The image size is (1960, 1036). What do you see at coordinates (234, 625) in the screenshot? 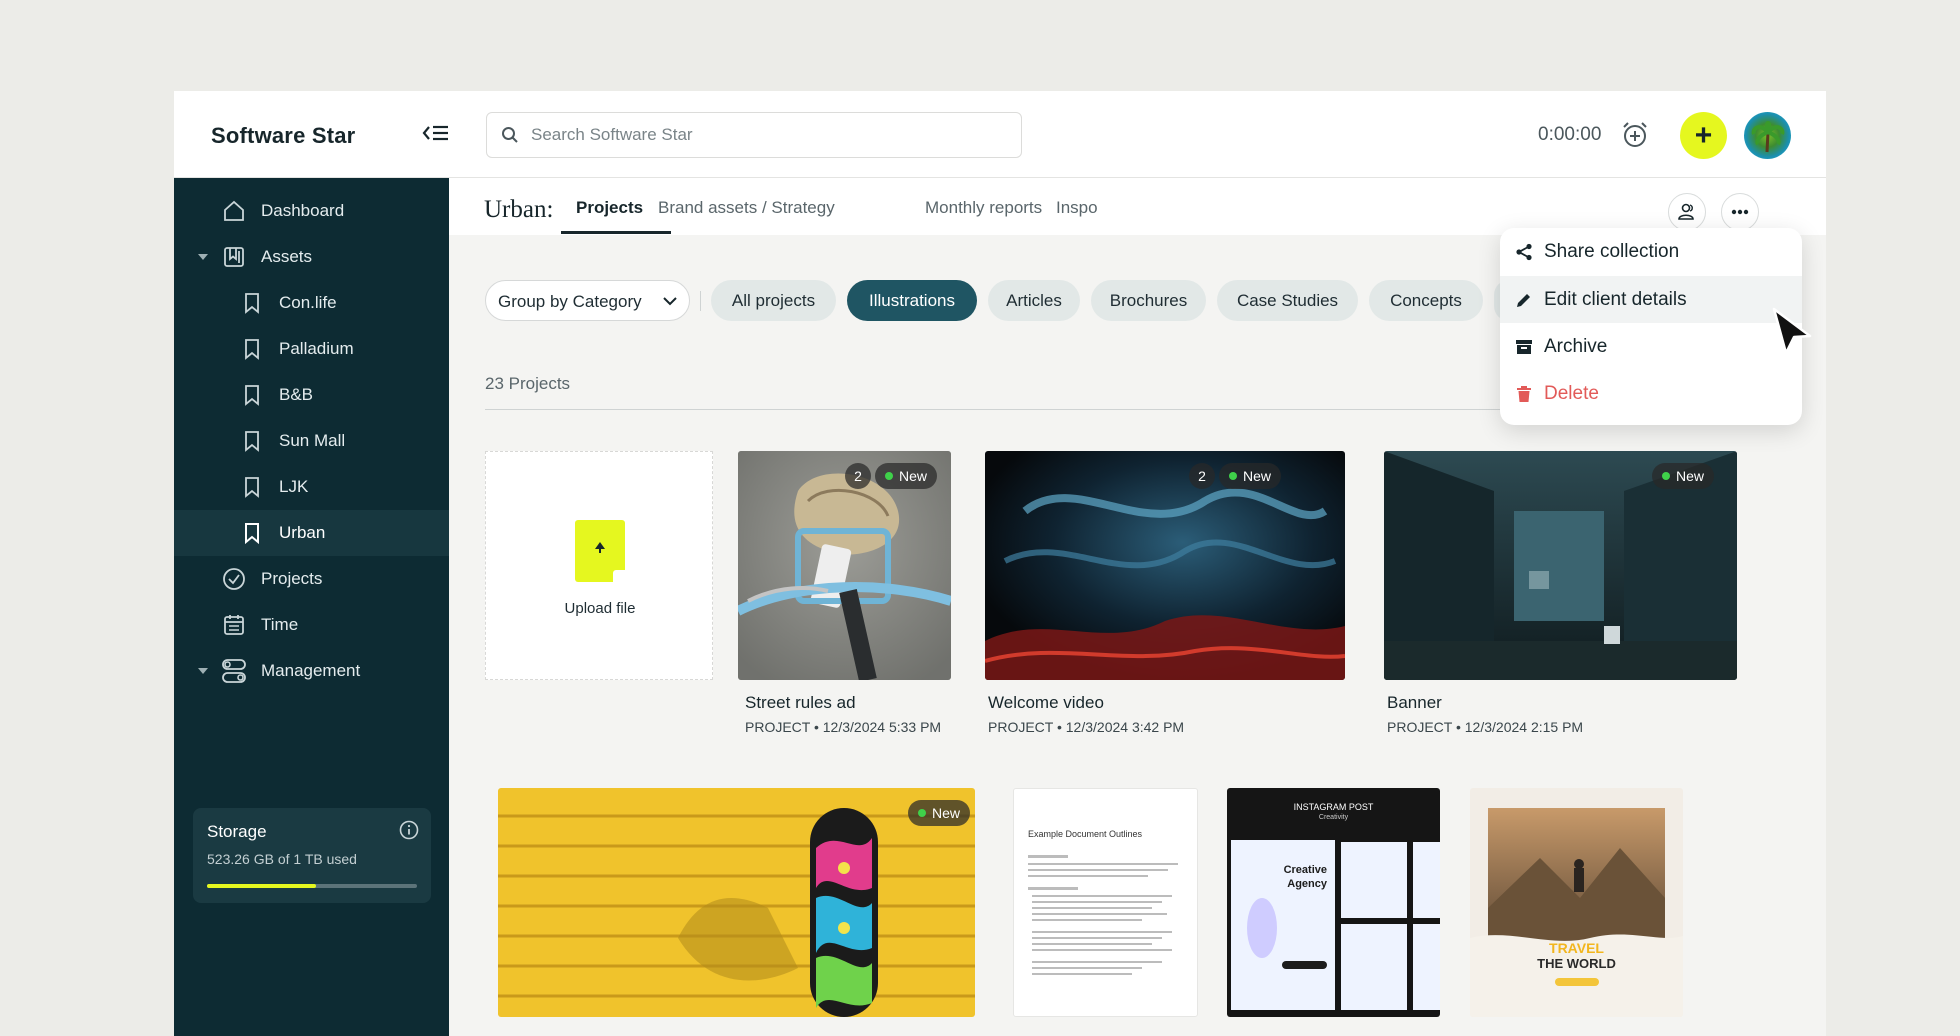
I see `calendar-icon` at bounding box center [234, 625].